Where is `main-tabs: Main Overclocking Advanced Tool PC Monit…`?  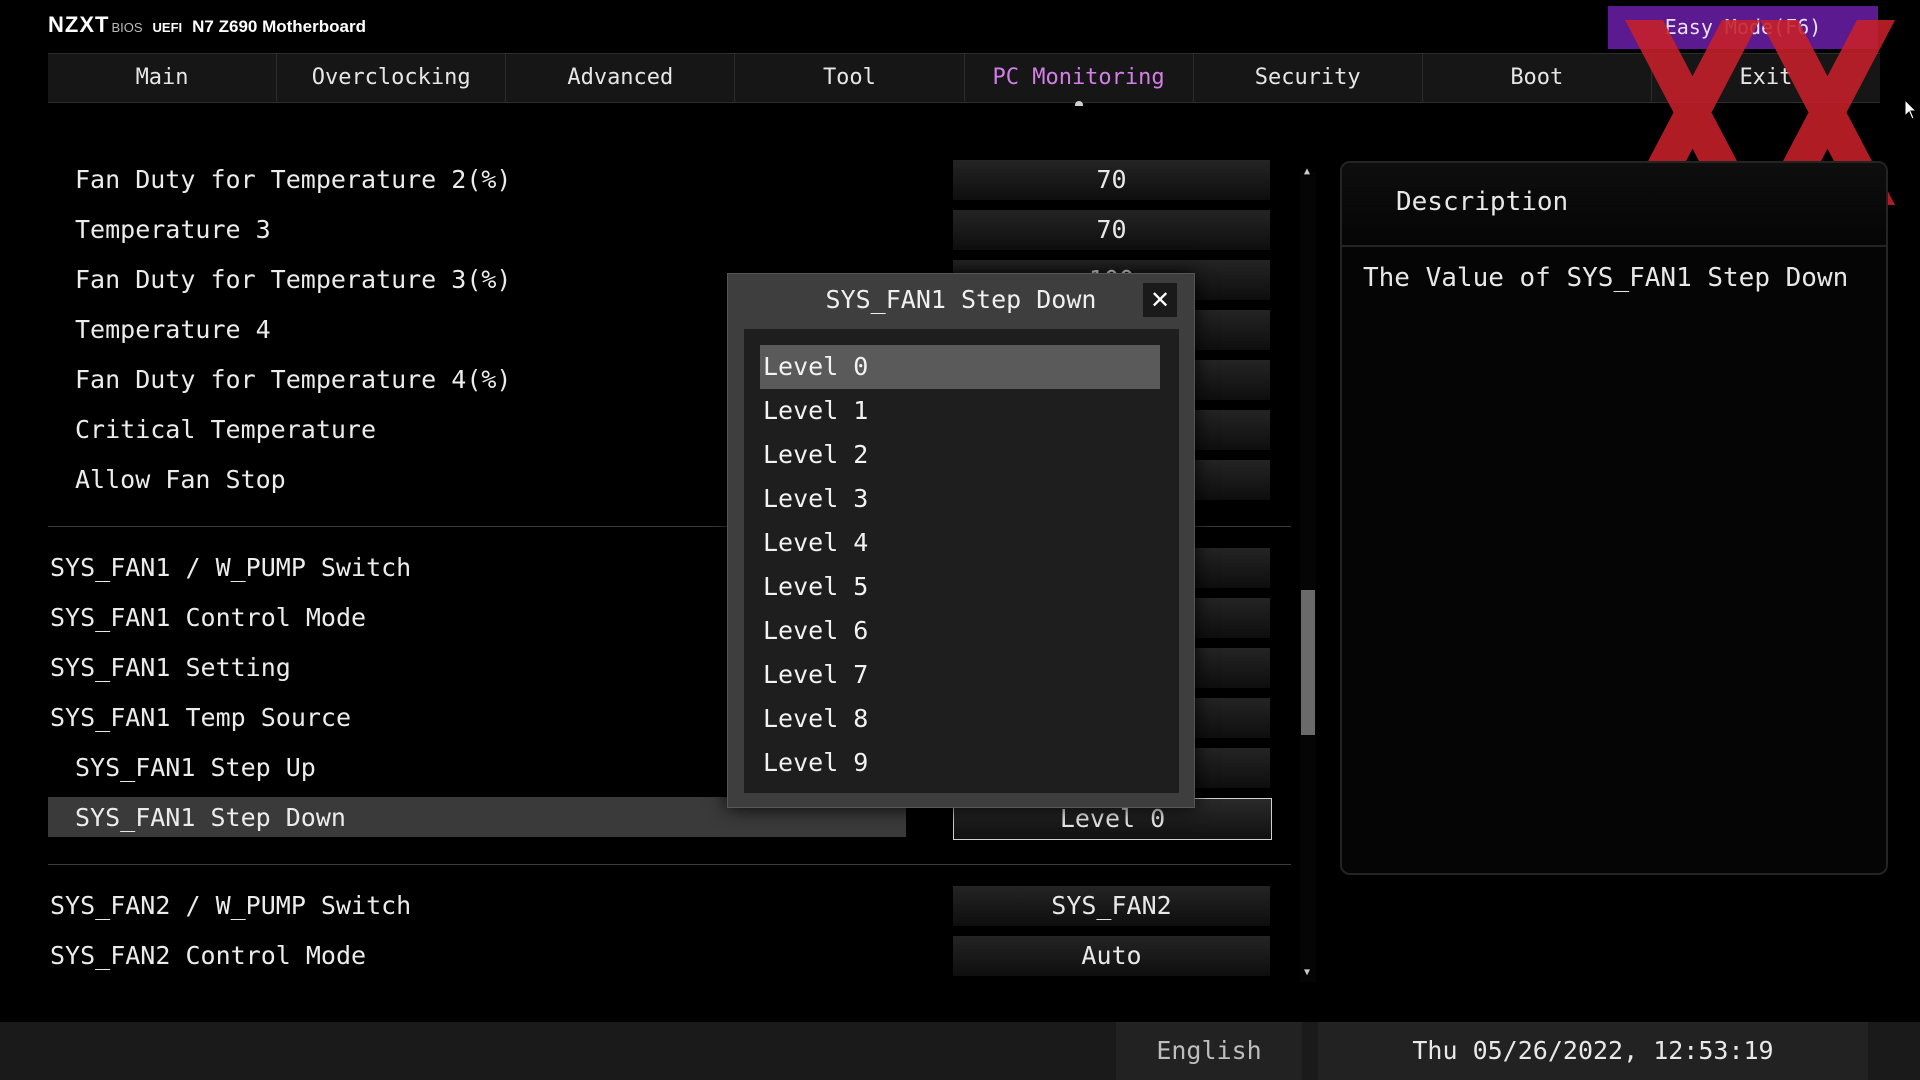 main-tabs: Main Overclocking Advanced Tool PC Monit… is located at coordinates (964, 79).